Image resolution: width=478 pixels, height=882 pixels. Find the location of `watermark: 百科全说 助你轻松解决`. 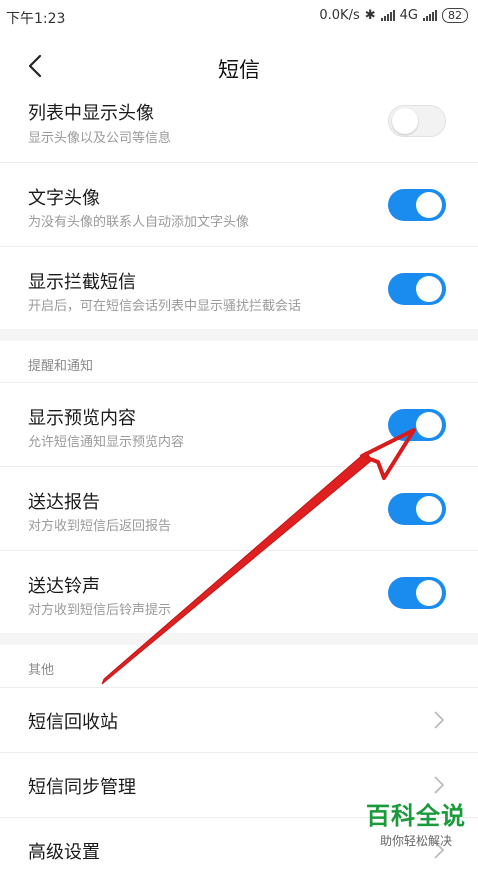

watermark: 百科全说 助你轻松解决 is located at coordinates (416, 822).